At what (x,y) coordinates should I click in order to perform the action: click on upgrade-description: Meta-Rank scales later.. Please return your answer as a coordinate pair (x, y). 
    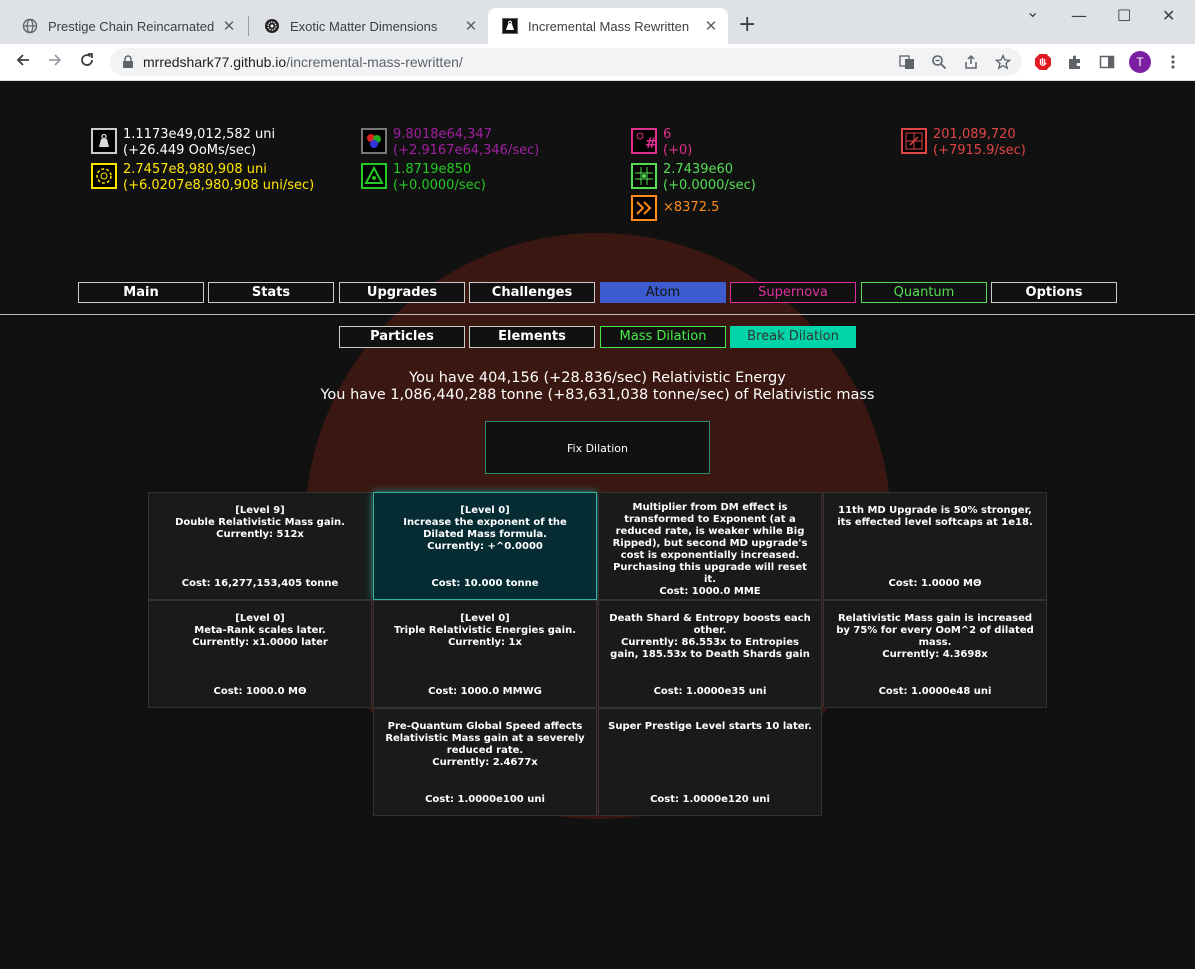
    Looking at the image, I should click on (260, 630).